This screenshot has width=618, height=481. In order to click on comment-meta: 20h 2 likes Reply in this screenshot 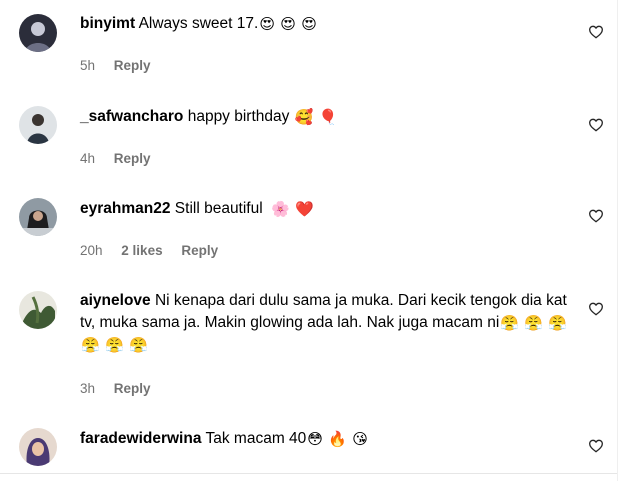, I will do `click(156, 251)`.